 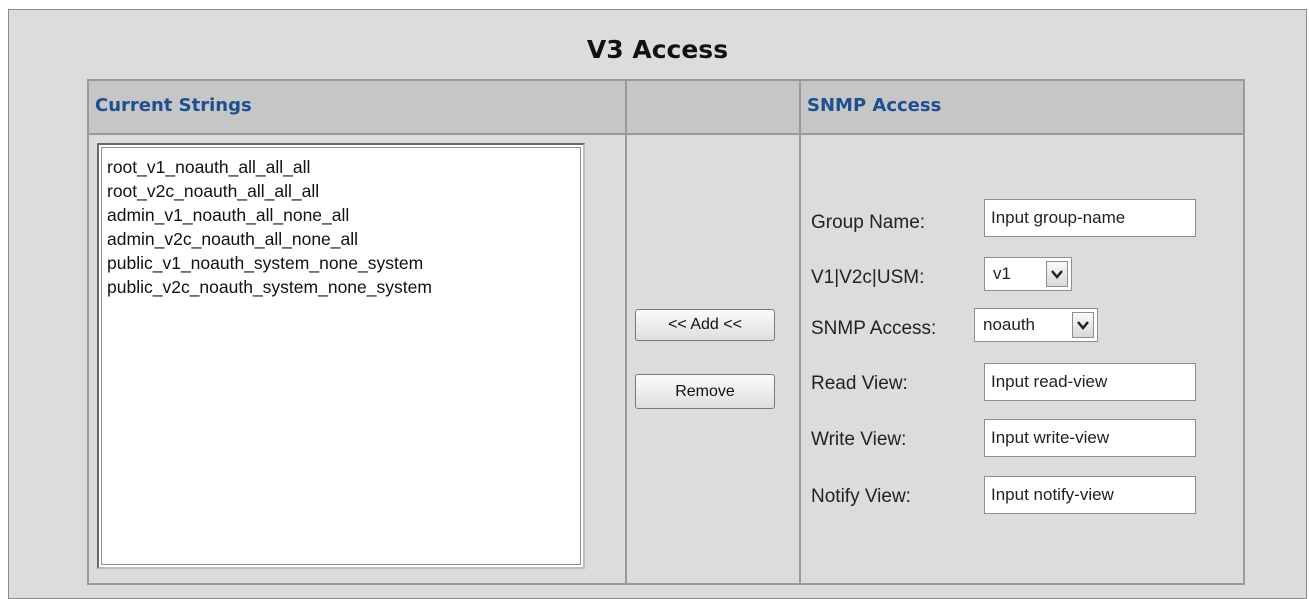 I want to click on snmp-access-label: SNMP Access:, so click(x=874, y=328).